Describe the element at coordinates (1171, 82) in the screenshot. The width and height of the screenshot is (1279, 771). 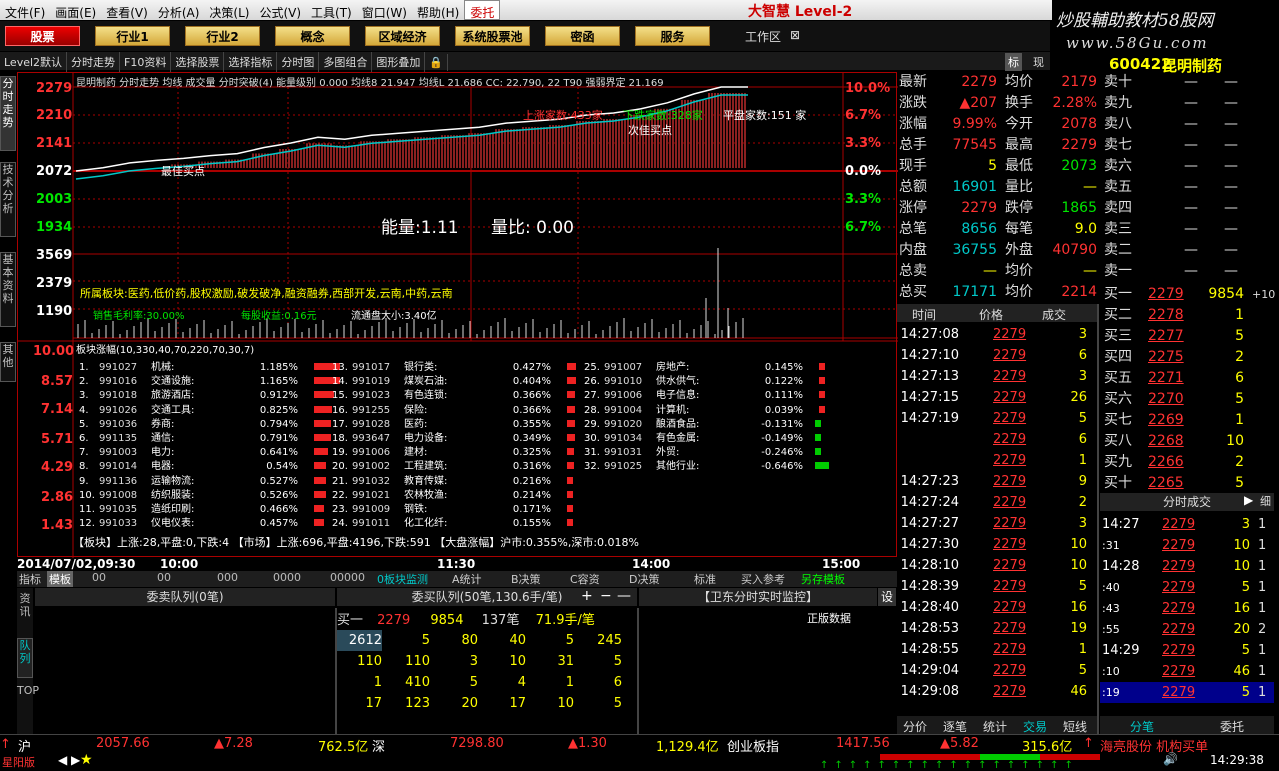
I see `ask-row: 卖十 — —` at that location.